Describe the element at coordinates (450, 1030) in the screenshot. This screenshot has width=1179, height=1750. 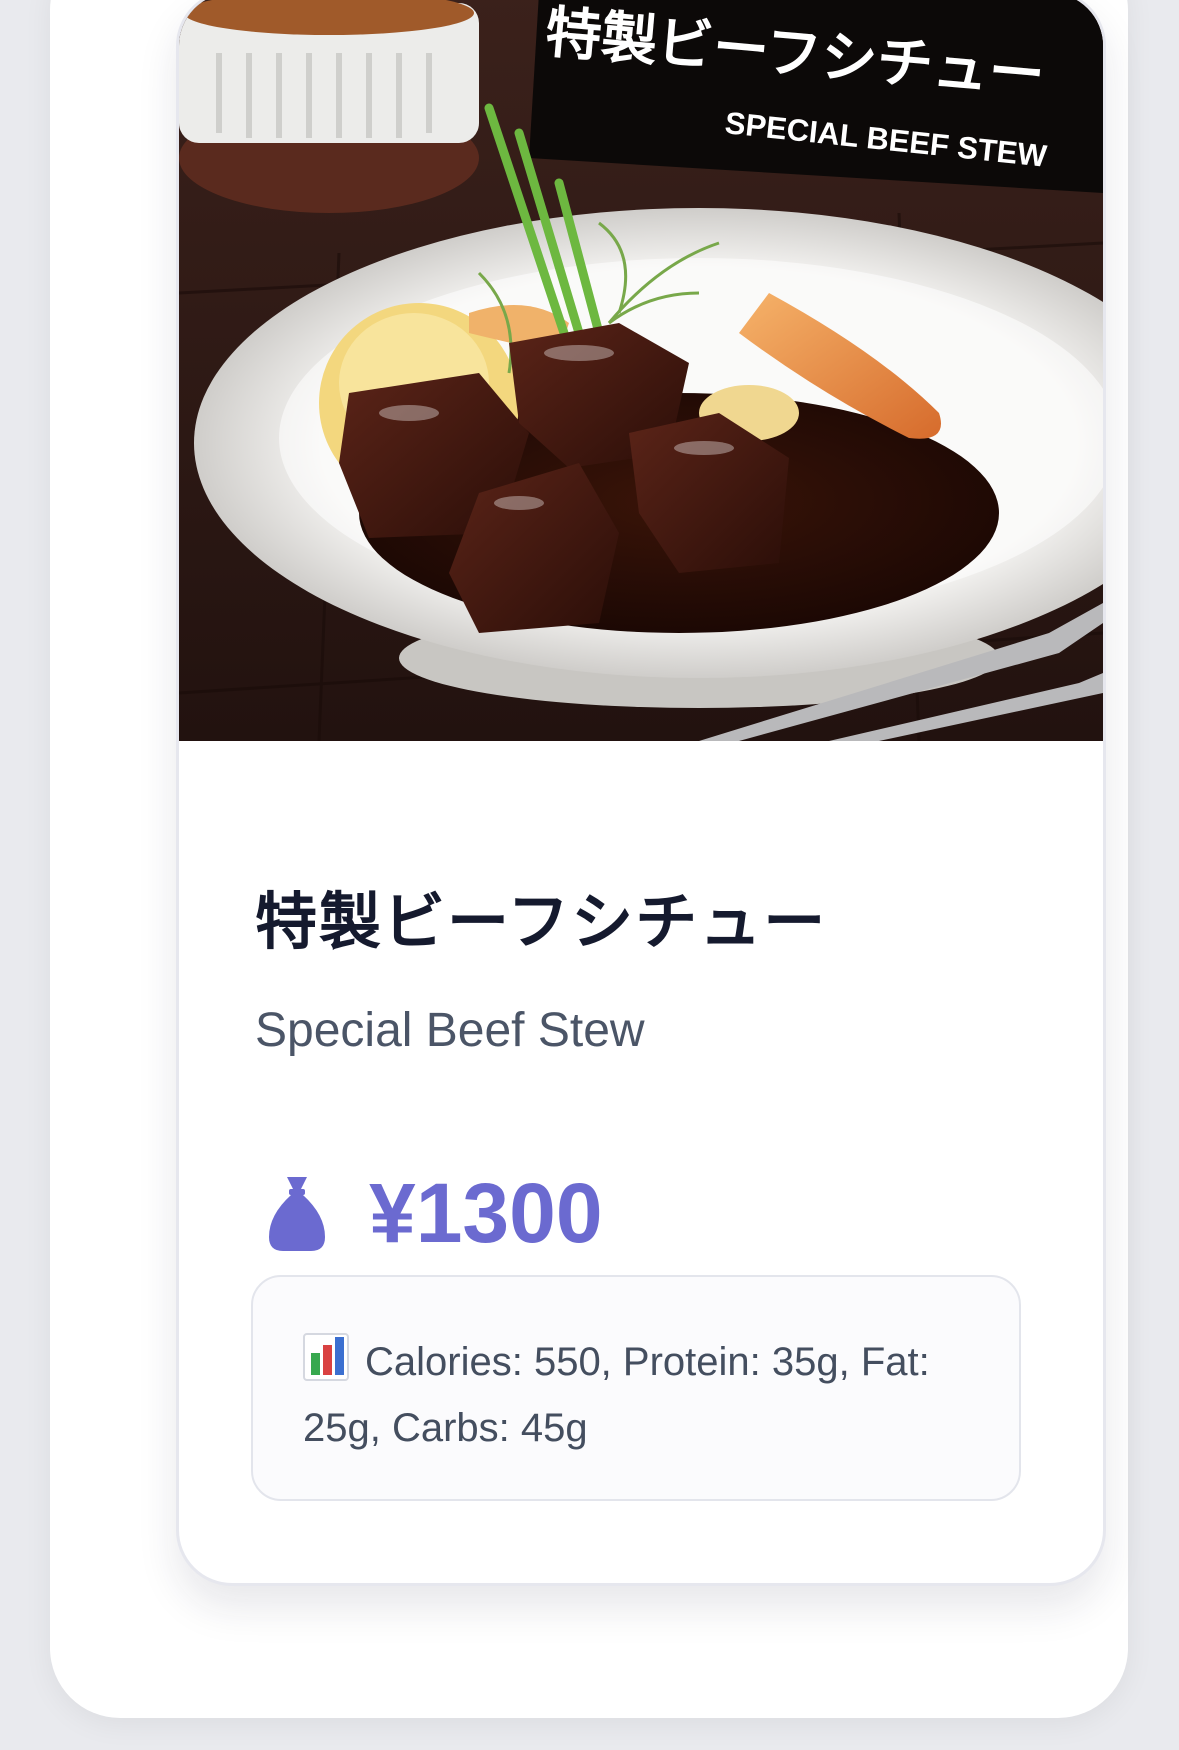
I see `dish-title-en: Special Beef Stew` at that location.